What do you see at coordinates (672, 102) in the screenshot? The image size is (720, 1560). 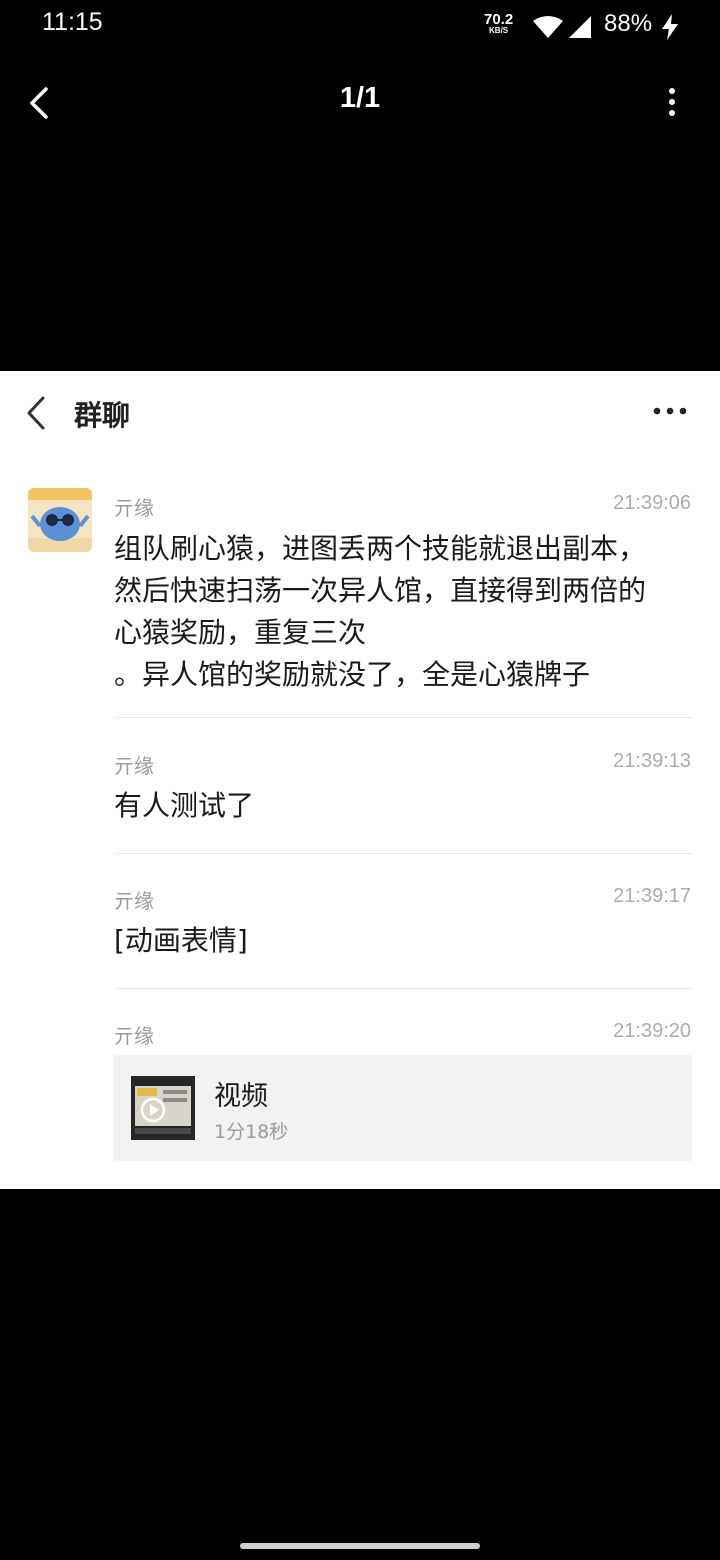 I see `more-vertical-icon` at bounding box center [672, 102].